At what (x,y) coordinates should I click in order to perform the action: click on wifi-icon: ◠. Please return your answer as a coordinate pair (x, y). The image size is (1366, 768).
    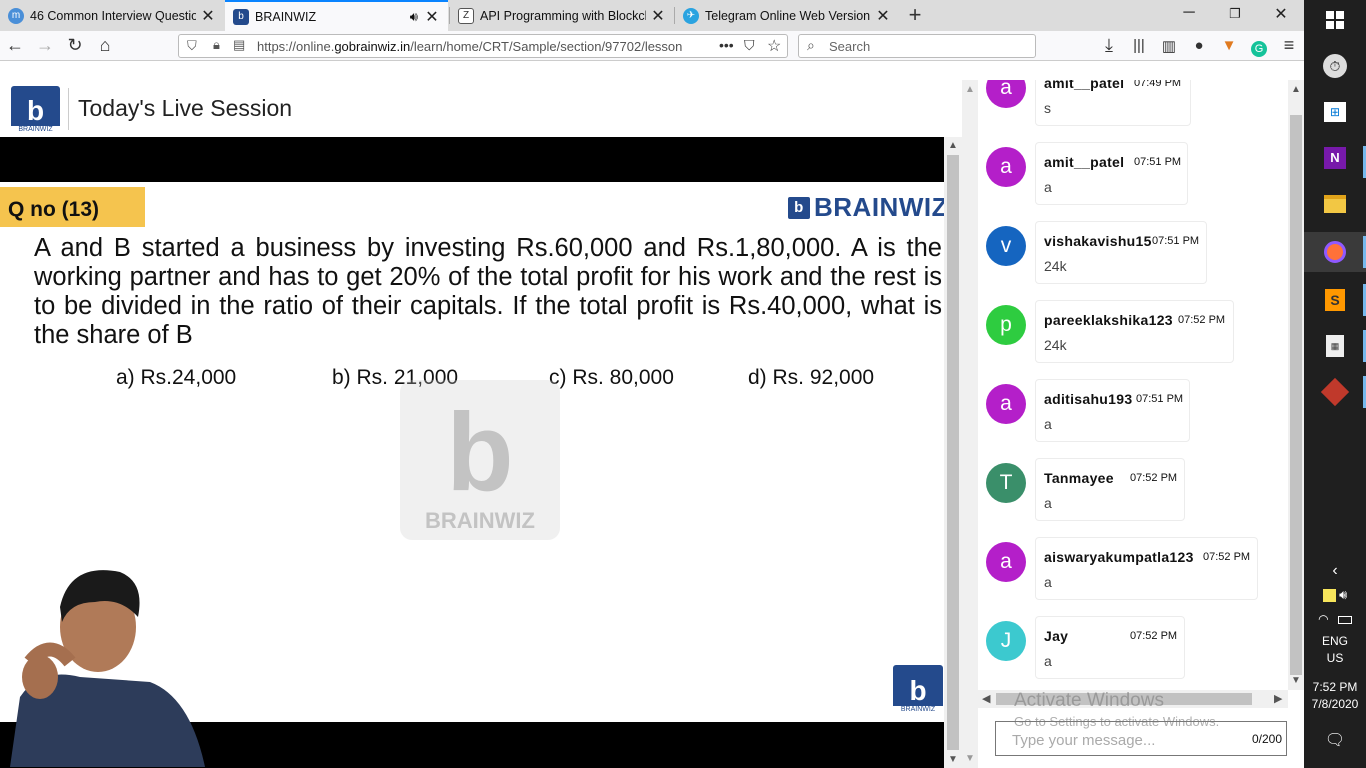
    Looking at the image, I should click on (1323, 619).